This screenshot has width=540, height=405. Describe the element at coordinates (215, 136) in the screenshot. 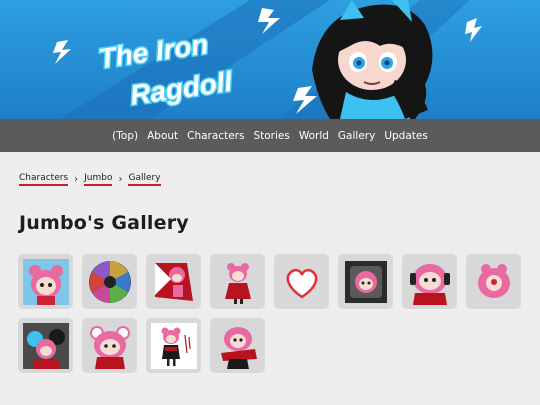

I see `nav-characters: Characters` at that location.